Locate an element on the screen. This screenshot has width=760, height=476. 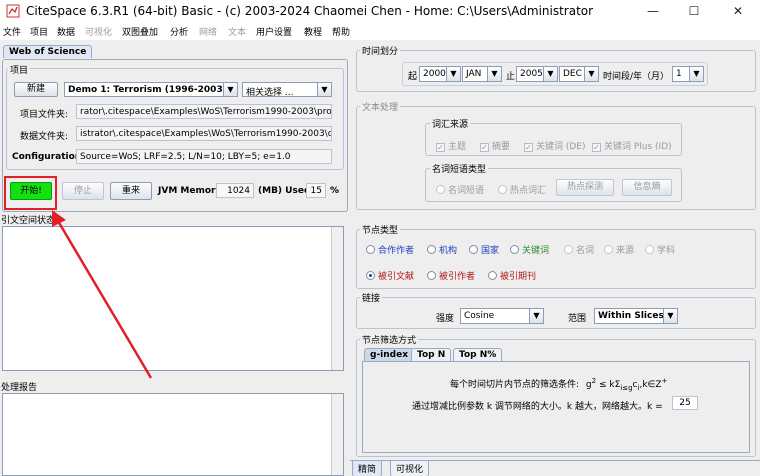
annotation-arrow is located at coordinates (102, 294).